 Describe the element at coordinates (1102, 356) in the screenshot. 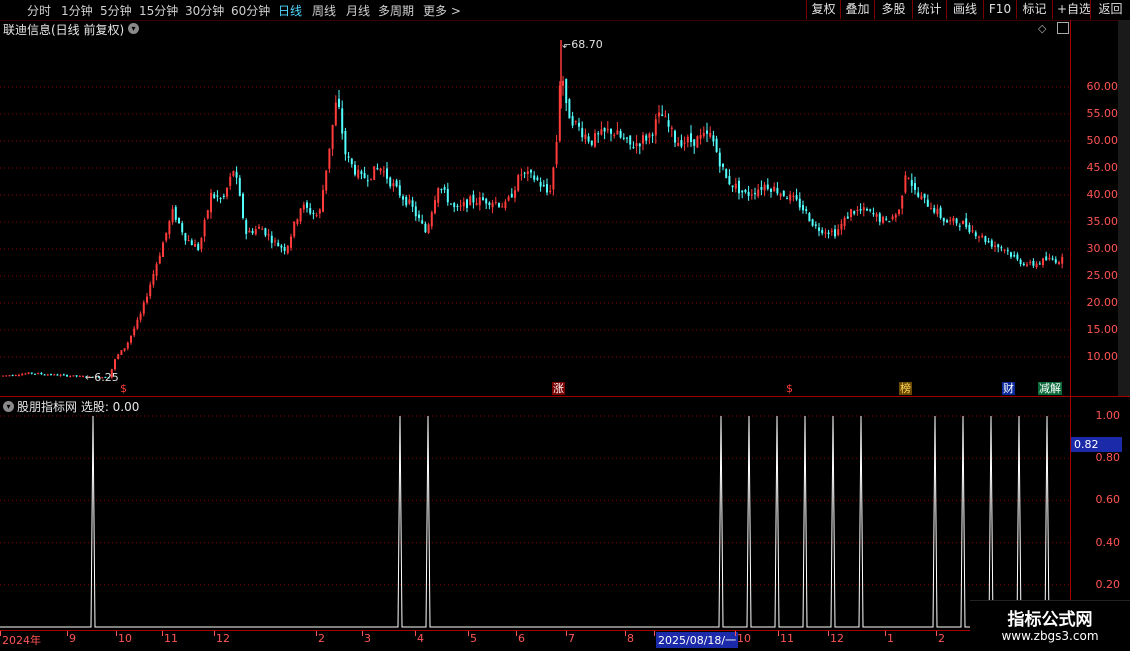

I see `price-tick-label: 10.00` at that location.